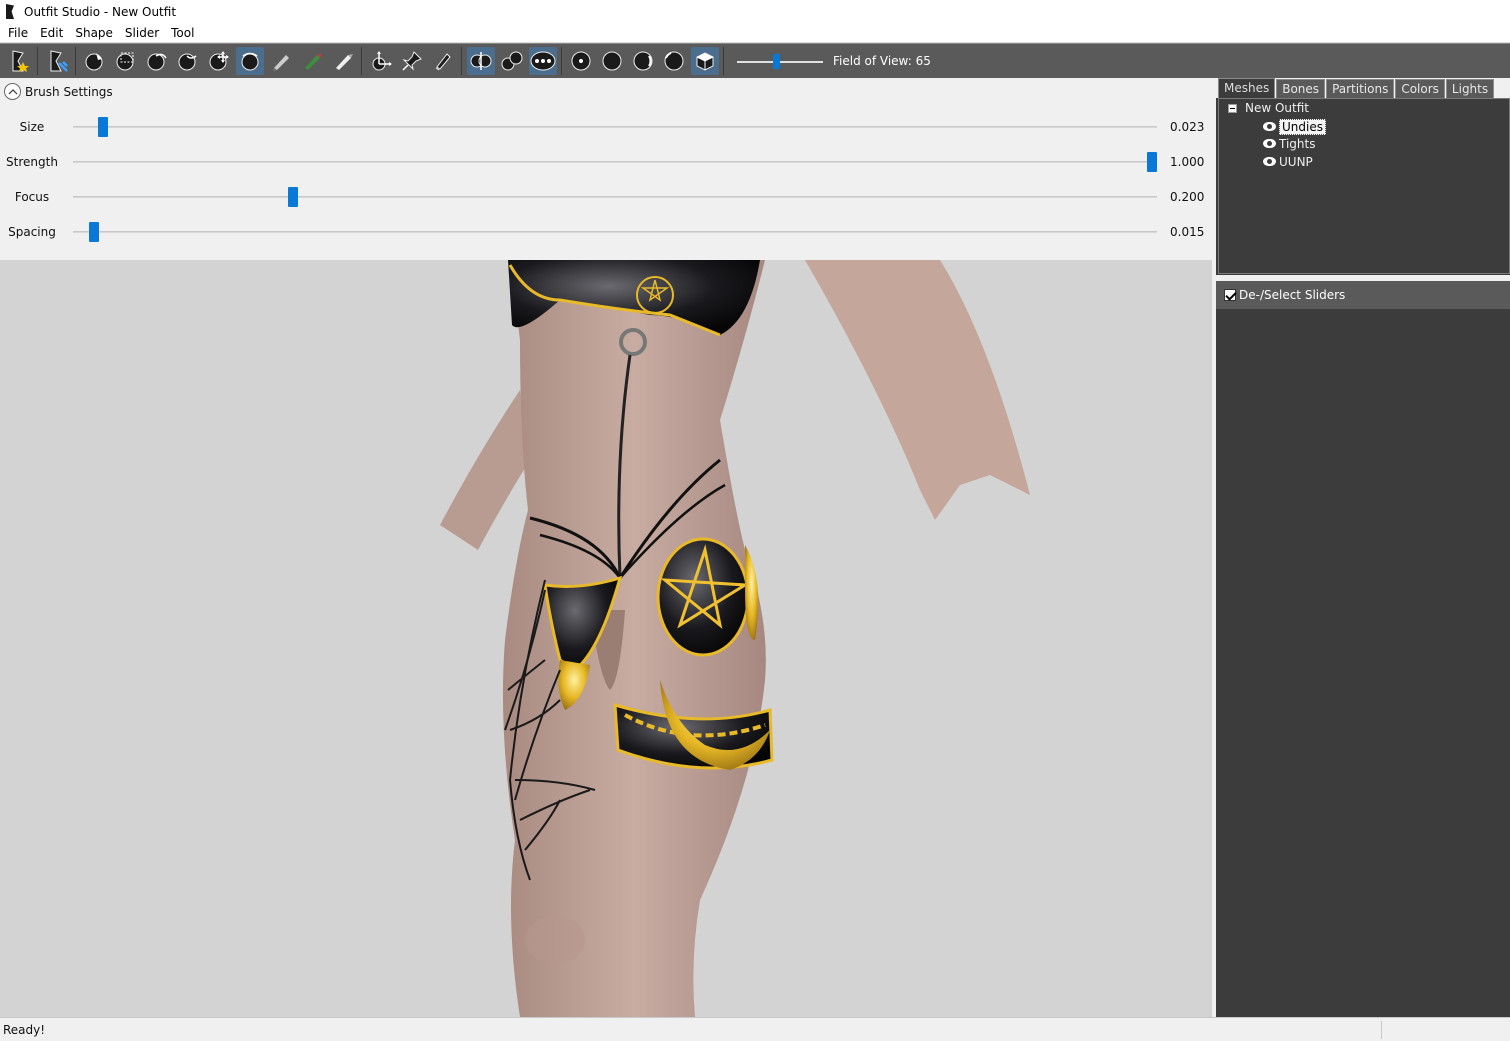 The width and height of the screenshot is (1510, 1041). I want to click on brush-strength-label: Strength, so click(32, 162).